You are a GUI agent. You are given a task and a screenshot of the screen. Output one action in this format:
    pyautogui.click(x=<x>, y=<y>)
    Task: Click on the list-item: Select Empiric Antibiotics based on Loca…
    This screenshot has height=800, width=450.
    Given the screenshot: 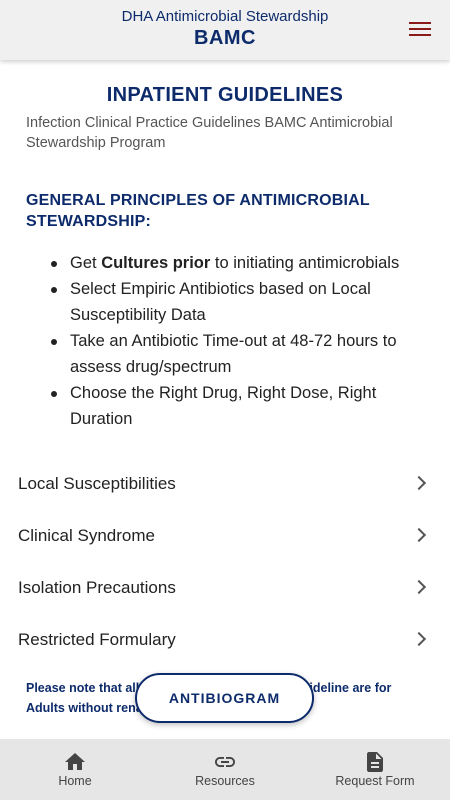 What is the action you would take?
    pyautogui.click(x=243, y=302)
    